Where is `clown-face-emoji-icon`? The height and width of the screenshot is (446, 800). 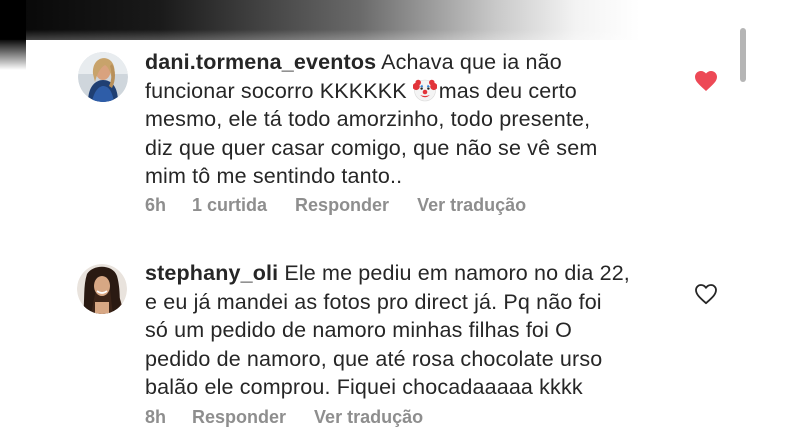 clown-face-emoji-icon is located at coordinates (424, 90).